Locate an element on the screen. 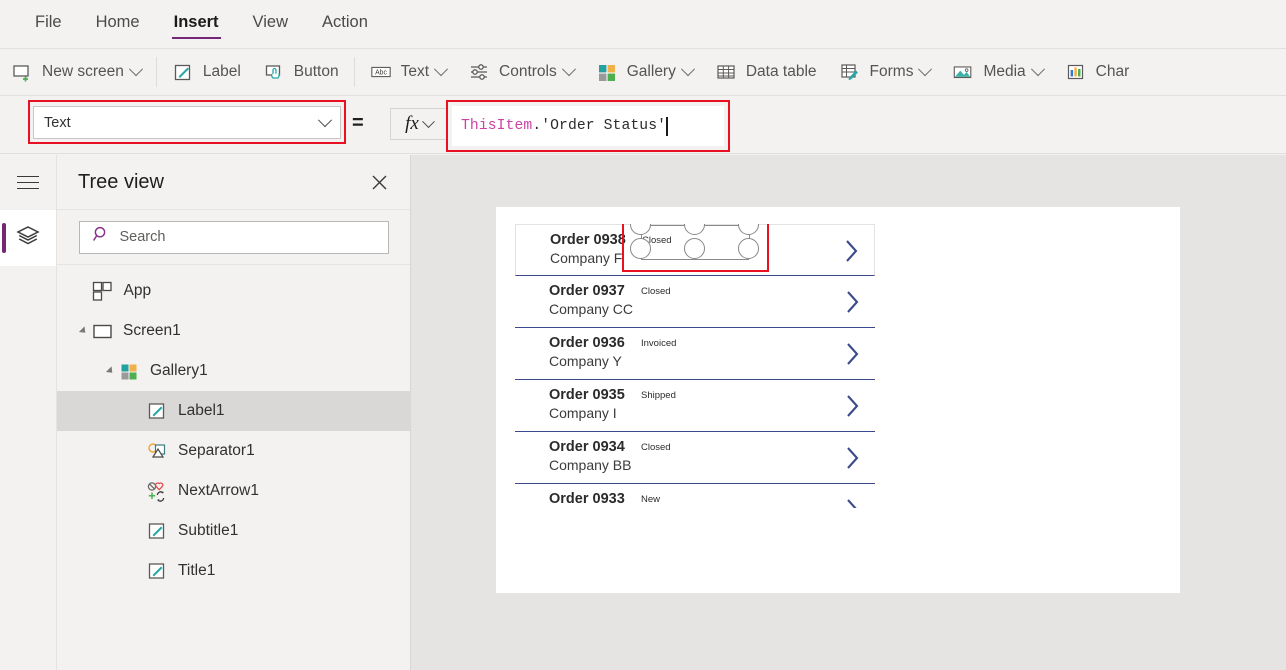 This screenshot has width=1286, height=670. screen-icon is located at coordinates (102, 331).